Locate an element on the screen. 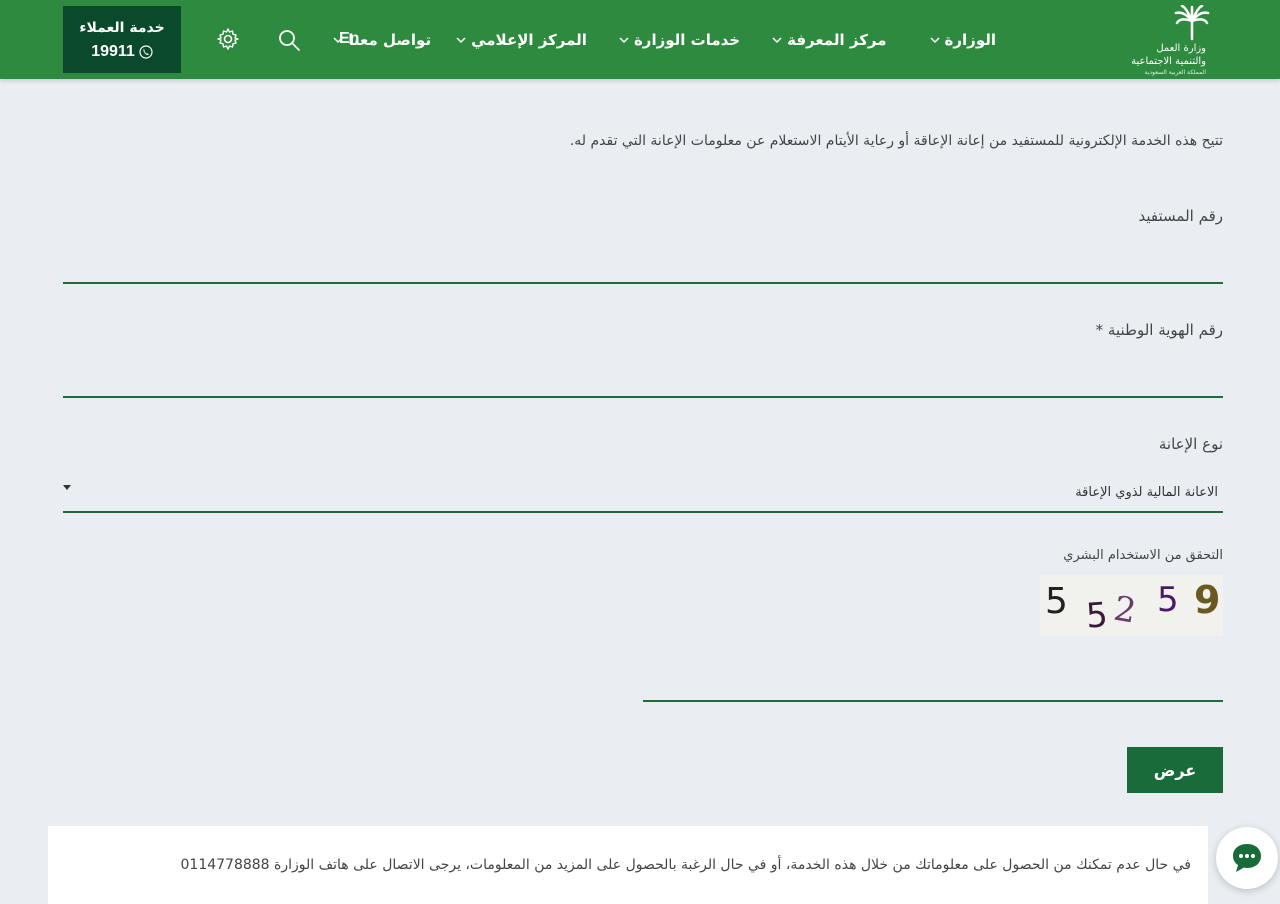  nav-item-media-center: المركز الإعلامي is located at coordinates (521, 40).